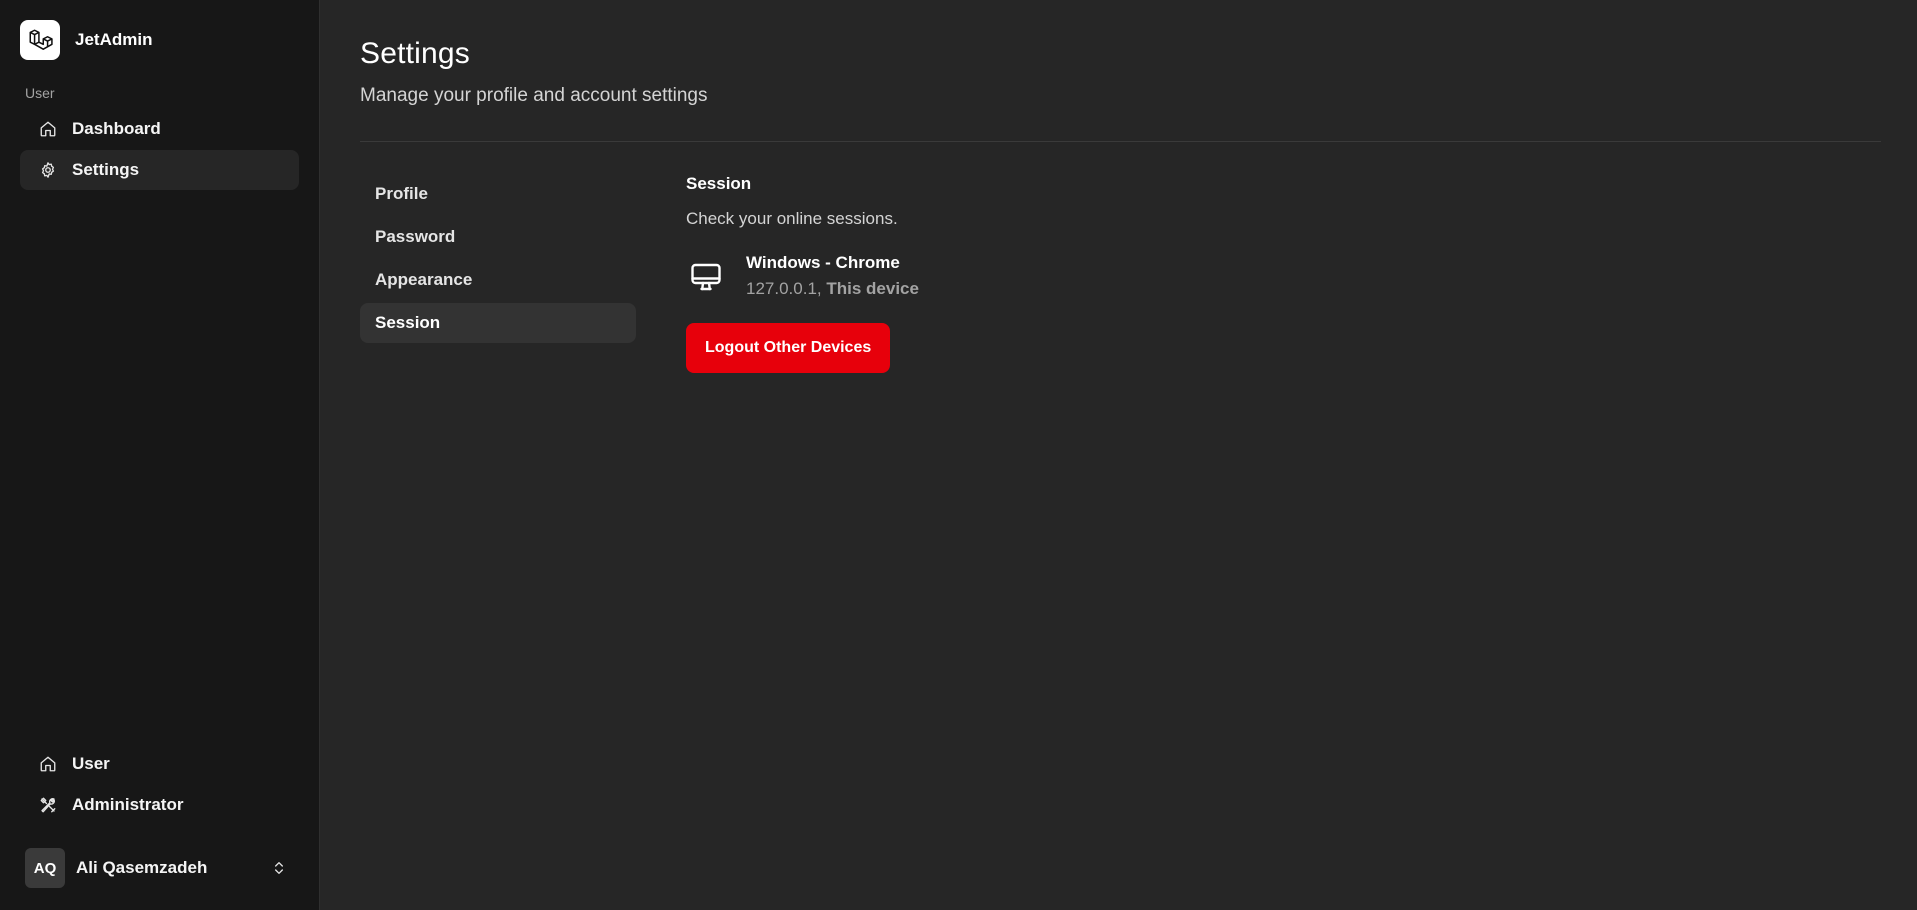 This screenshot has width=1917, height=910. What do you see at coordinates (114, 39) in the screenshot?
I see `brand-name: JetAdmin` at bounding box center [114, 39].